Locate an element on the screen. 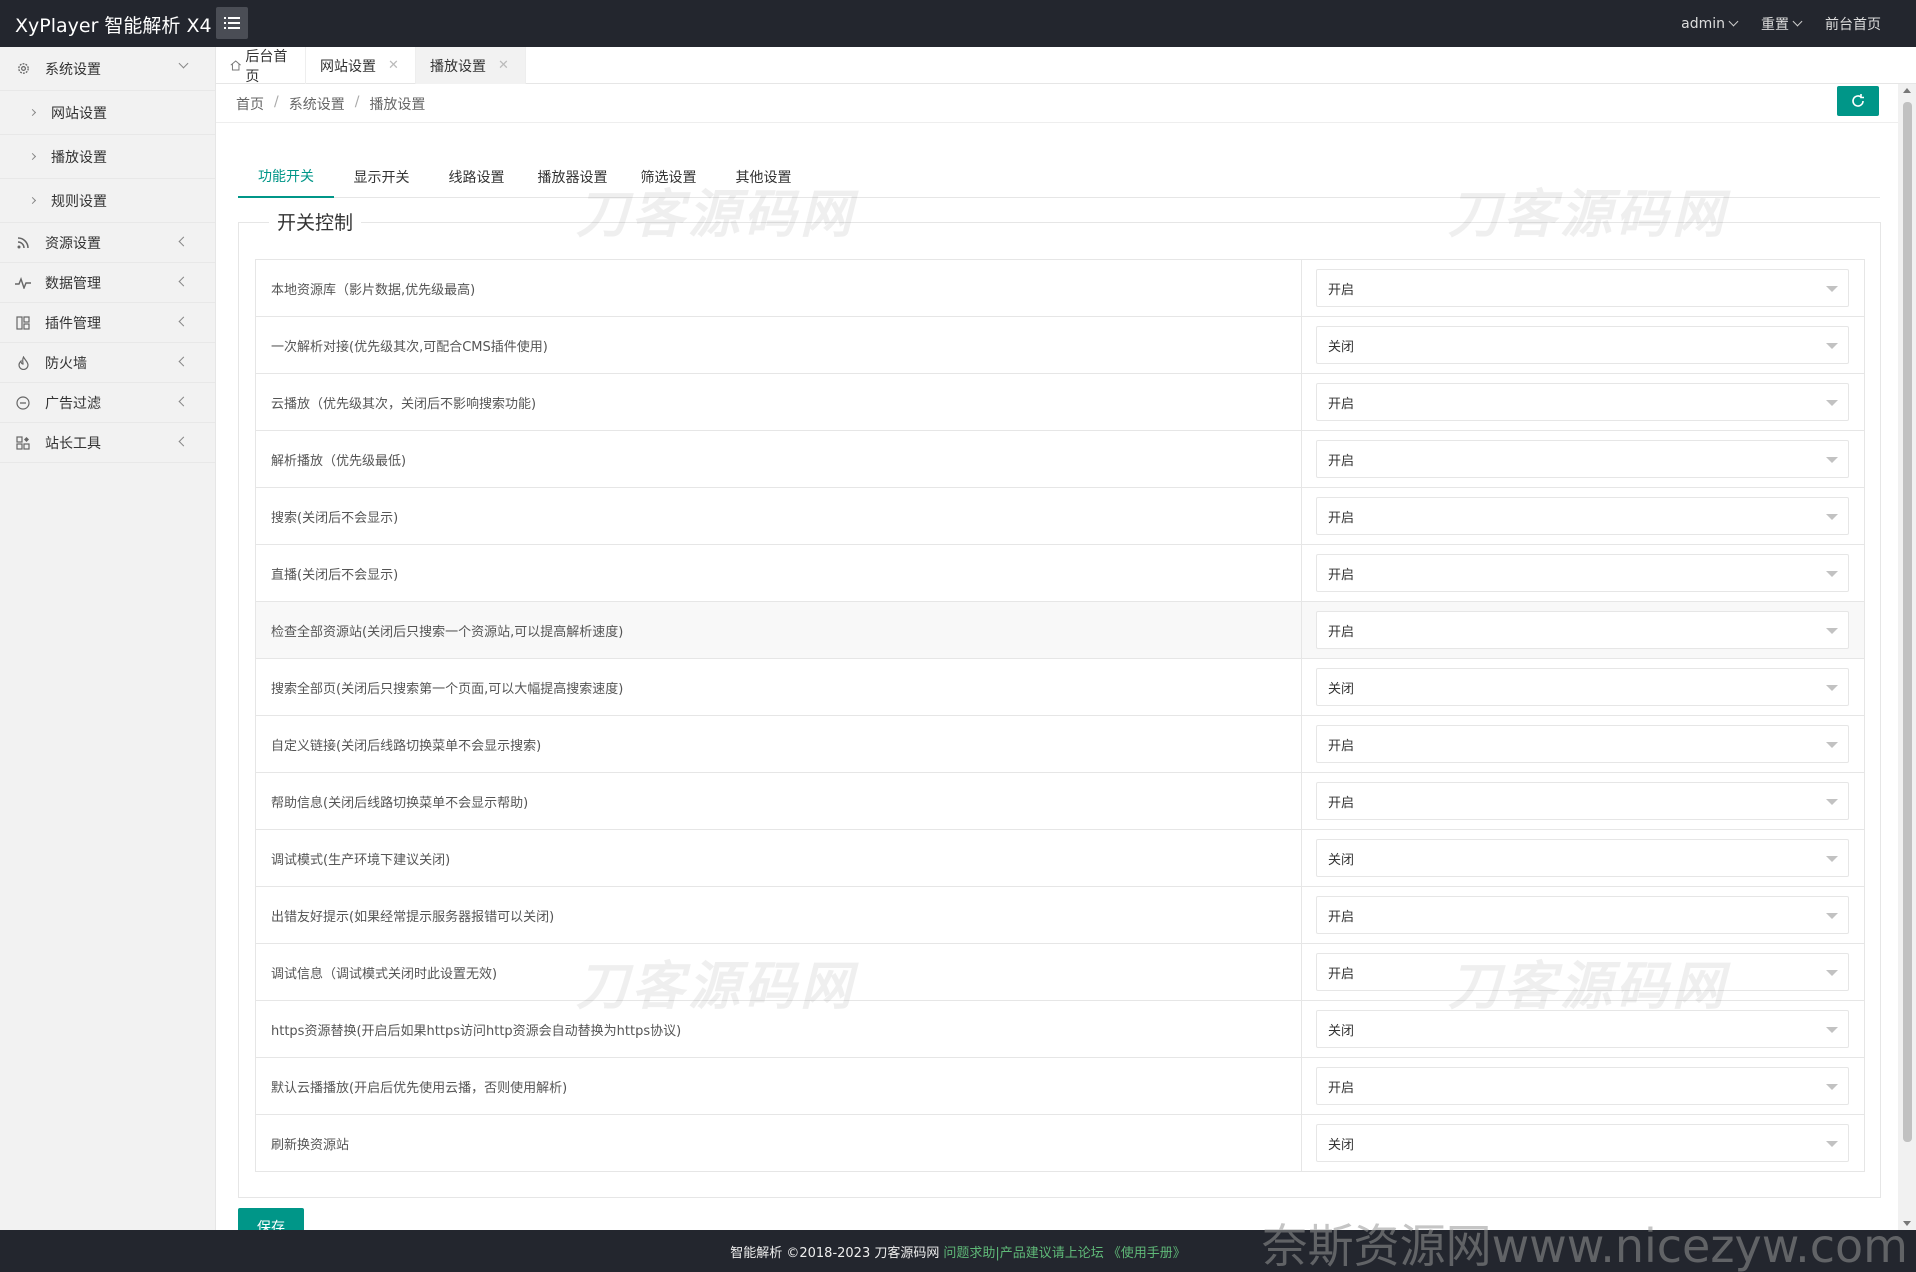 The height and width of the screenshot is (1272, 1916). app-logo: XyPlayer 智能解析 X4 is located at coordinates (113, 24).